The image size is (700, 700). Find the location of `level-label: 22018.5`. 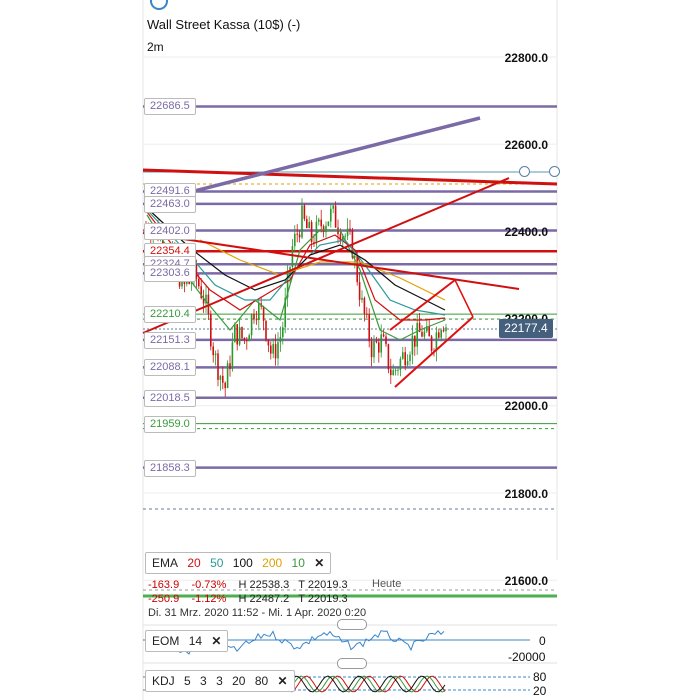

level-label: 22018.5 is located at coordinates (170, 398).